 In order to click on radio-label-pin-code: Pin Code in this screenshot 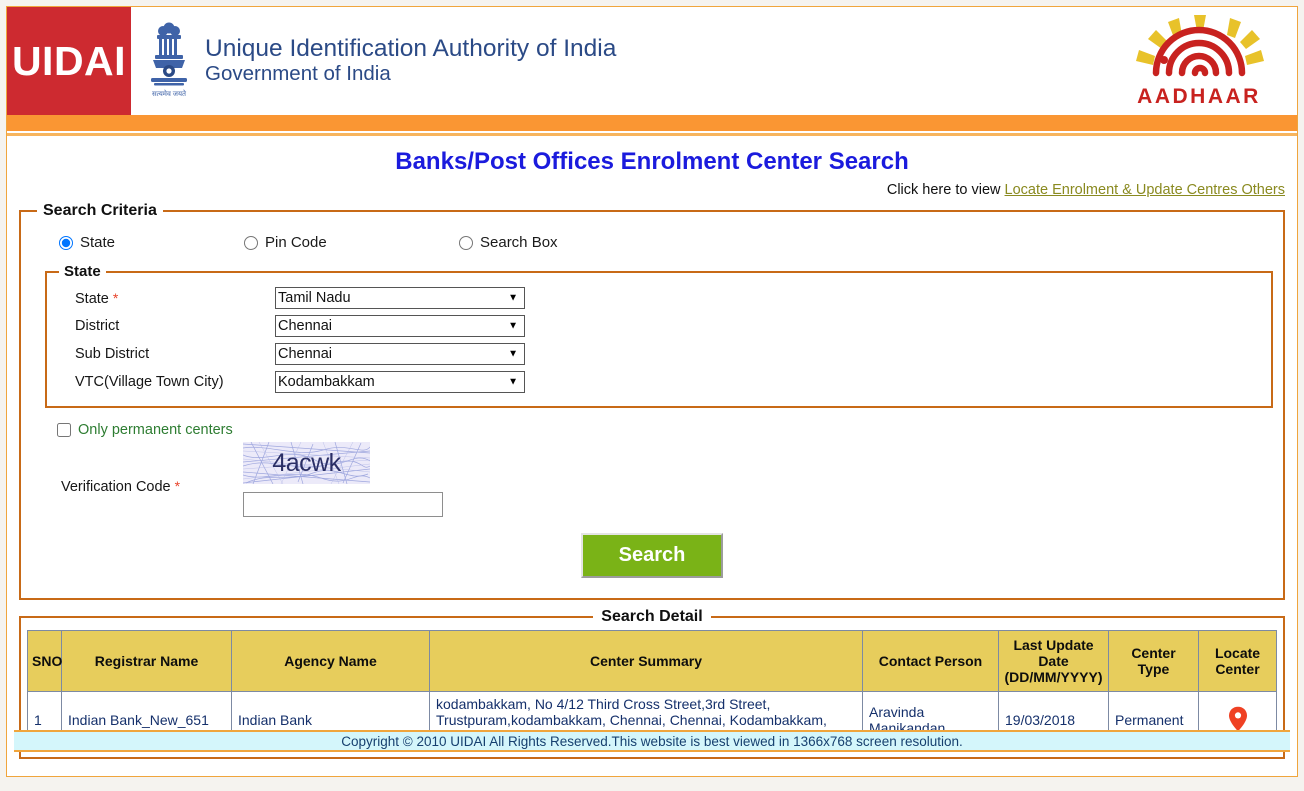, I will do `click(296, 242)`.